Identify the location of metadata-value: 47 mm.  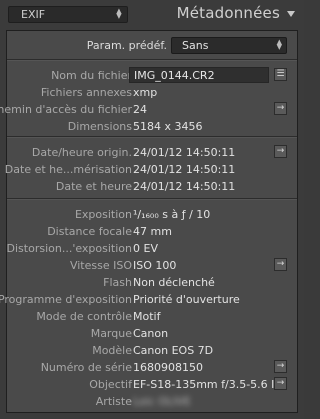
(152, 231).